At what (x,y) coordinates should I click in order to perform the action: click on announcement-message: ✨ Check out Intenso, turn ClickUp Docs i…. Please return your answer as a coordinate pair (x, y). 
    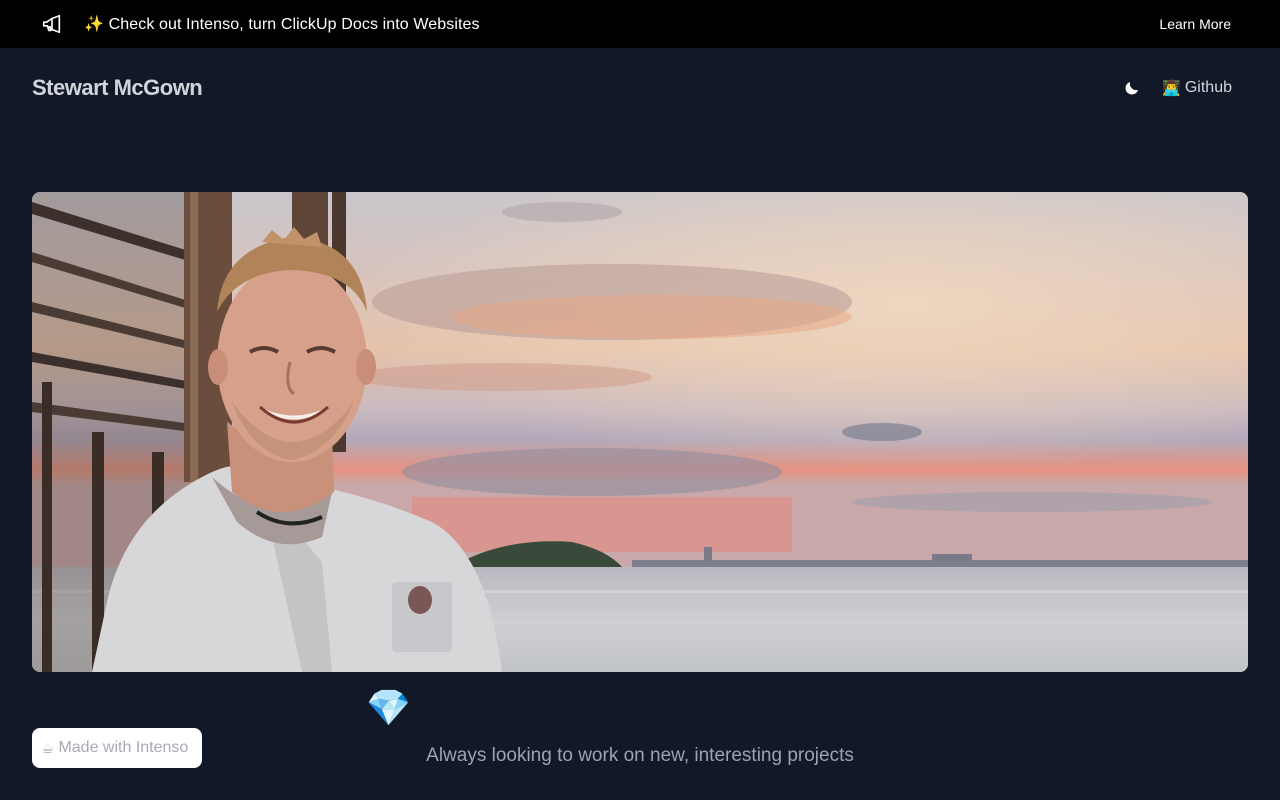
    Looking at the image, I should click on (282, 24).